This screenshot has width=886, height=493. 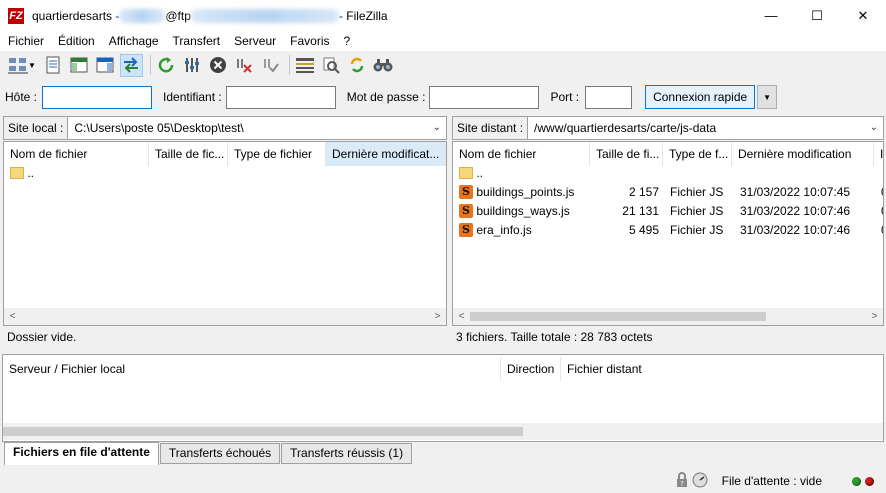 I want to click on remote-file-name: era_info.js, so click(x=504, y=230).